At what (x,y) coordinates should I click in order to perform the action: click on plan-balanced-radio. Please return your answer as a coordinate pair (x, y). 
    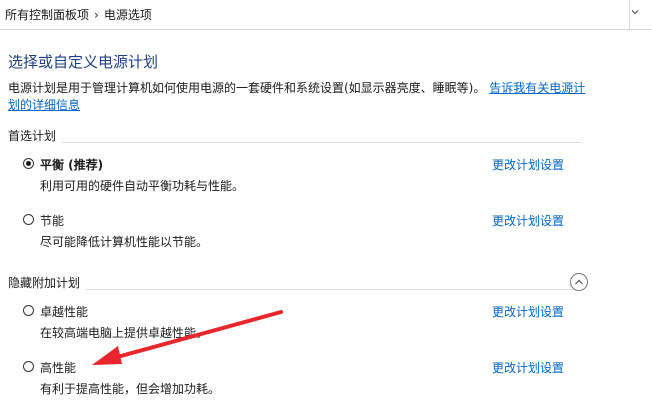
    Looking at the image, I should click on (28, 163).